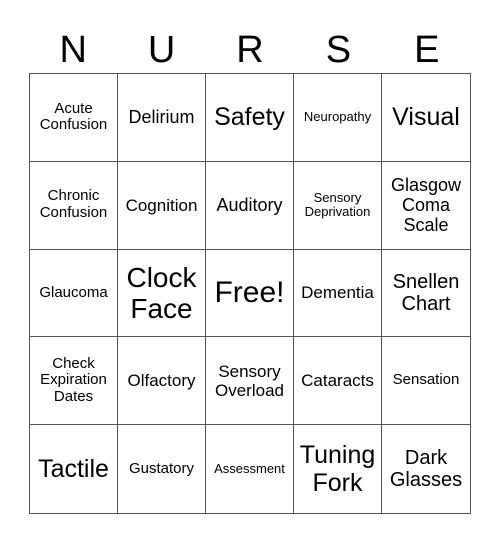  Describe the element at coordinates (426, 381) in the screenshot. I see `bingo-cell: Sensation` at that location.